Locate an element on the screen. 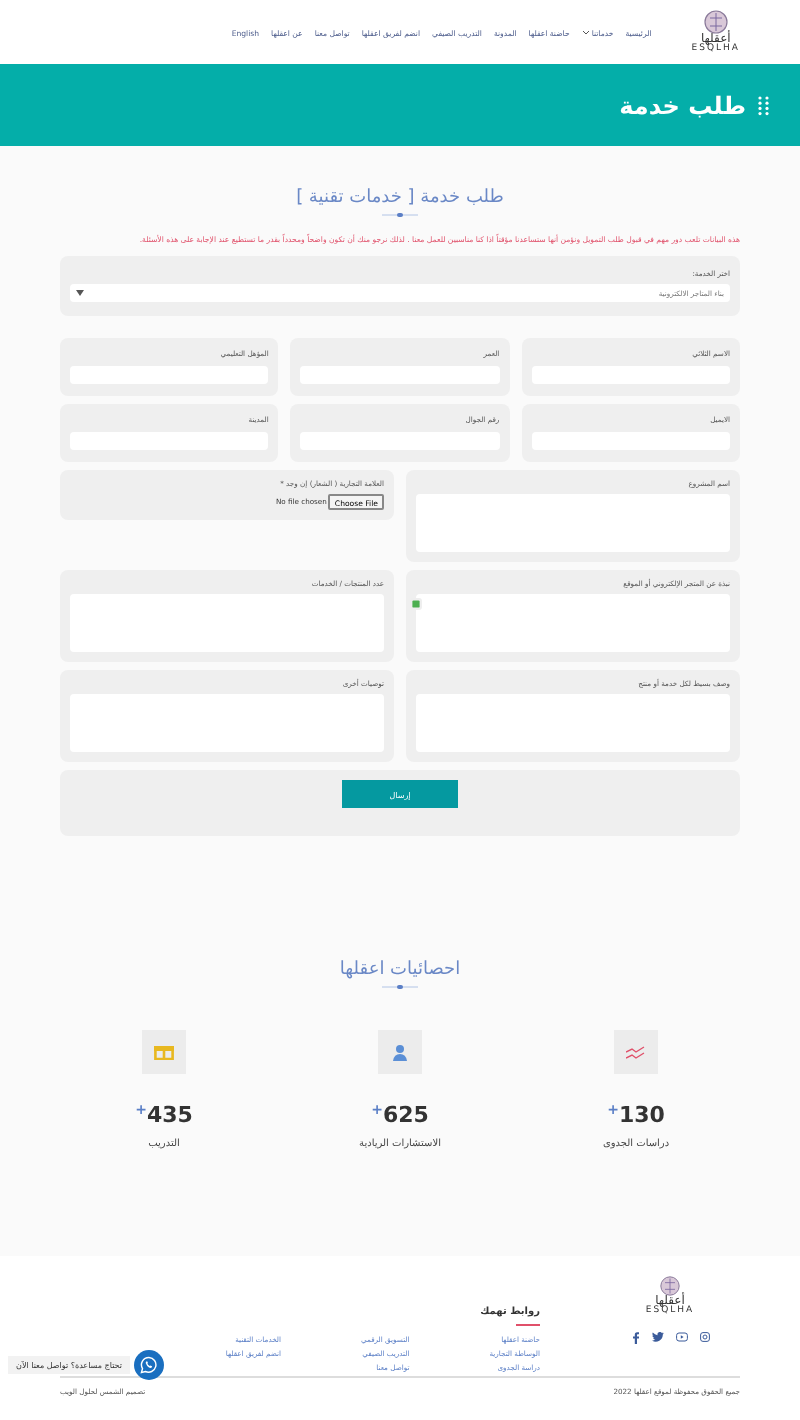 This screenshot has height=1420, width=800. text-area is located at coordinates (573, 623).